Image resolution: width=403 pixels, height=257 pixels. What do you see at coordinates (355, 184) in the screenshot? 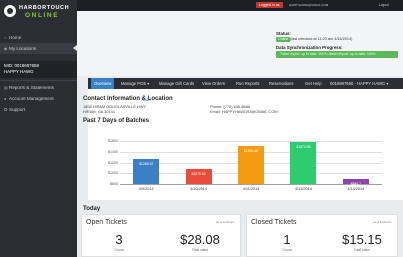
I see `bar-value-label: $886.7` at bounding box center [355, 184].